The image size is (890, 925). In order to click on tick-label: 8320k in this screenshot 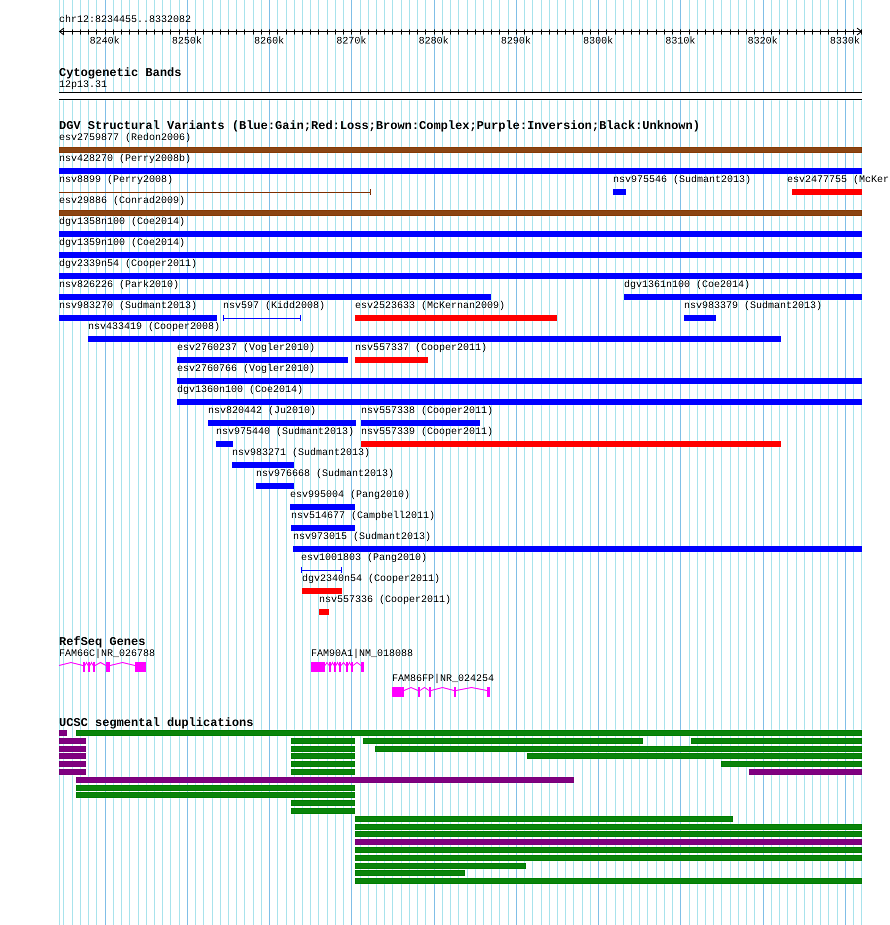, I will do `click(763, 42)`.